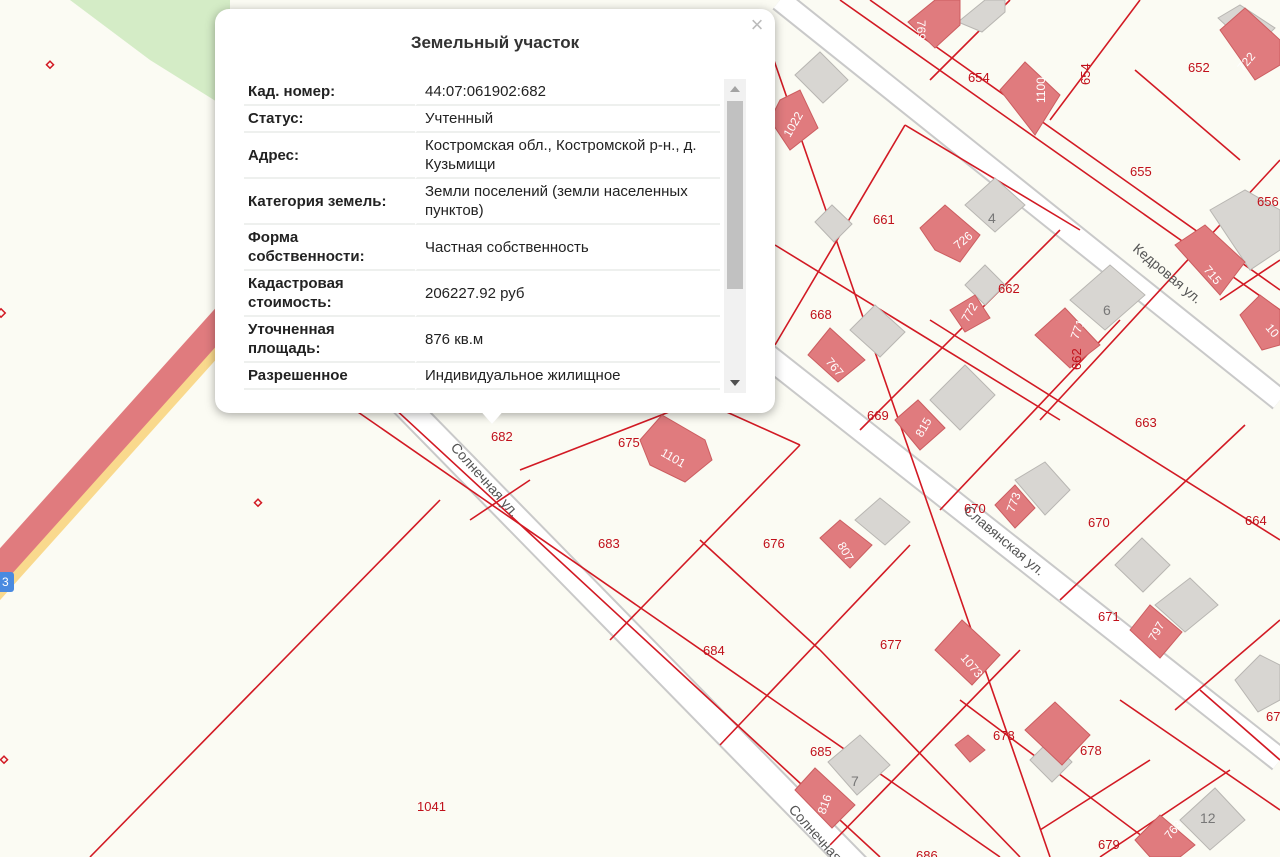 The height and width of the screenshot is (857, 1280). I want to click on plot-label: 655, so click(1141, 171).